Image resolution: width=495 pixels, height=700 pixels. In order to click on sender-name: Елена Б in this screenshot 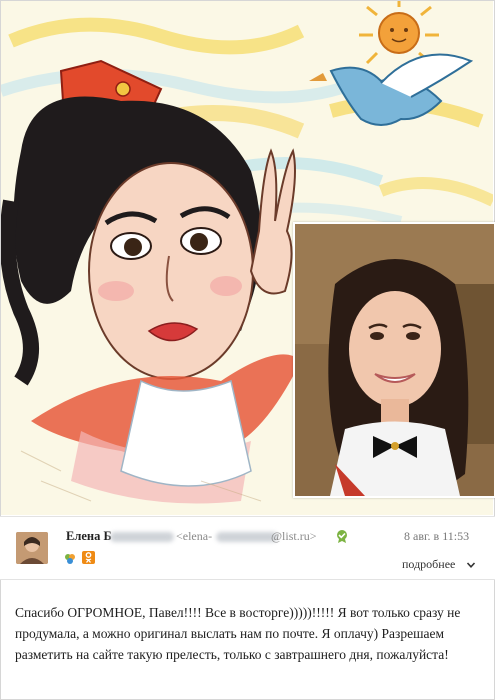, I will do `click(89, 536)`.